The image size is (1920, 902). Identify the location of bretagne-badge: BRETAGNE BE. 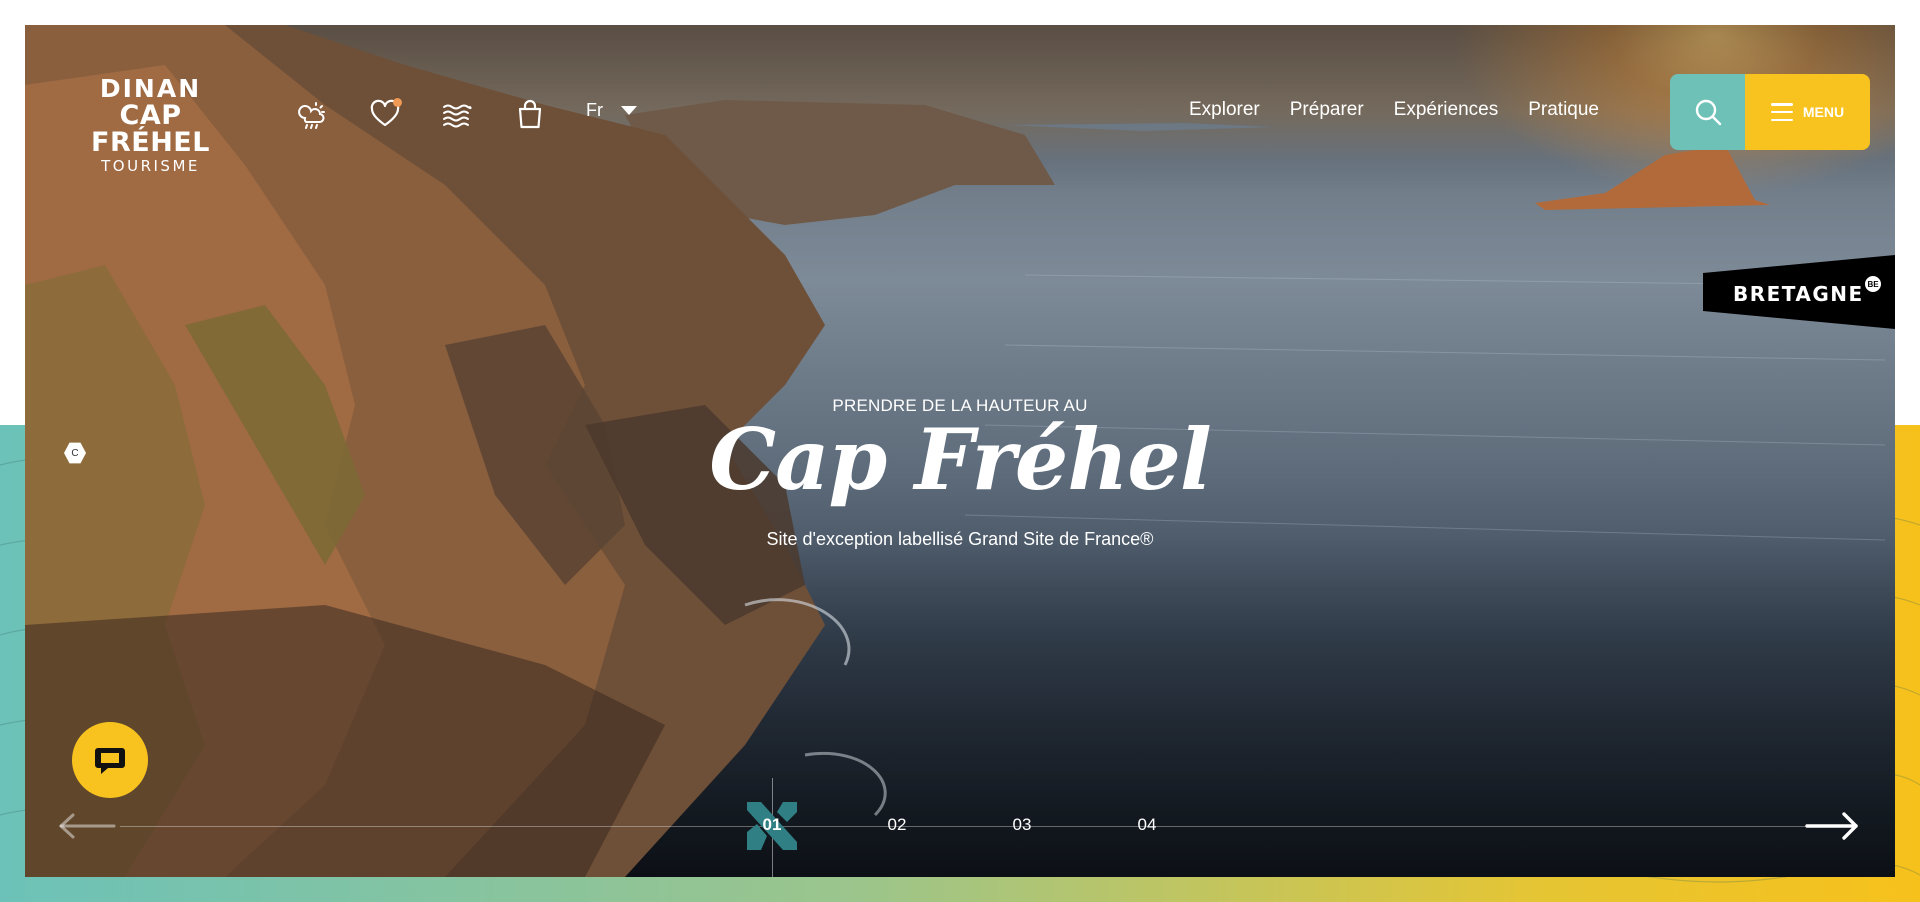
(1799, 292).